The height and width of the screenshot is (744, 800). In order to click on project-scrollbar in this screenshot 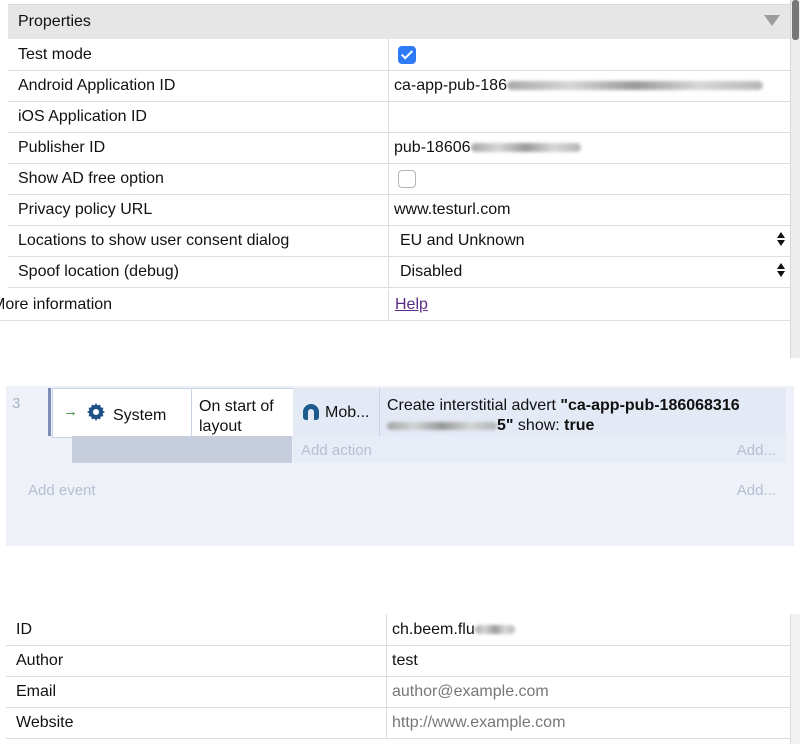, I will do `click(795, 679)`.